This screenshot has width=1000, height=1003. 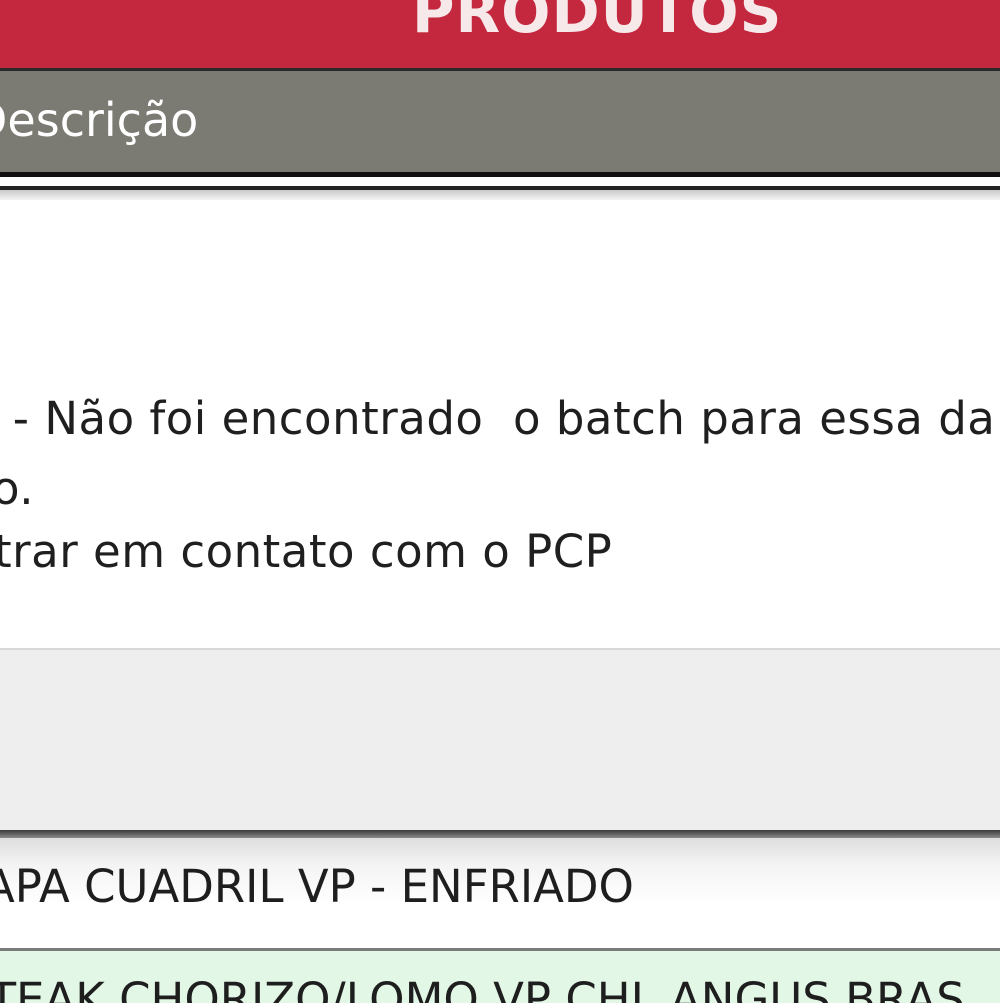 I want to click on table-row: TAPA CUADRIL VP - ENFRIADO, so click(x=500, y=893).